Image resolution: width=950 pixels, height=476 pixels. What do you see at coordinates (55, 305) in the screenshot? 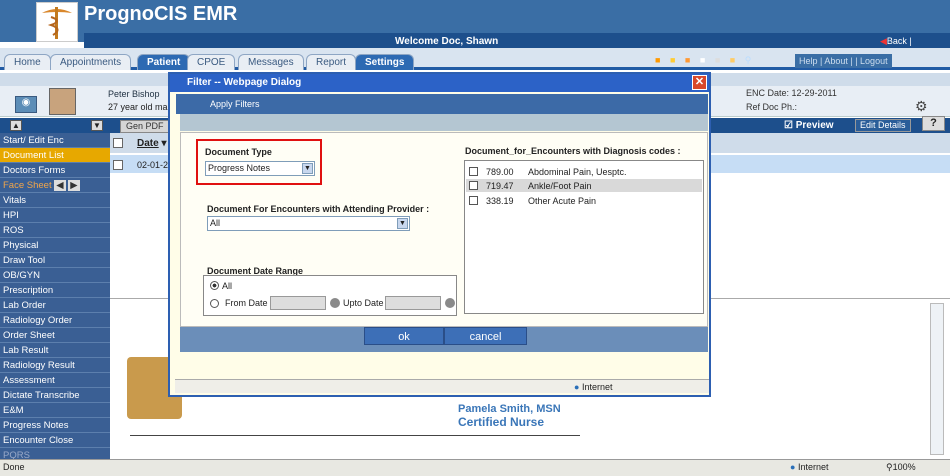
I see `sidebar-item-lab-order: Lab Order` at bounding box center [55, 305].